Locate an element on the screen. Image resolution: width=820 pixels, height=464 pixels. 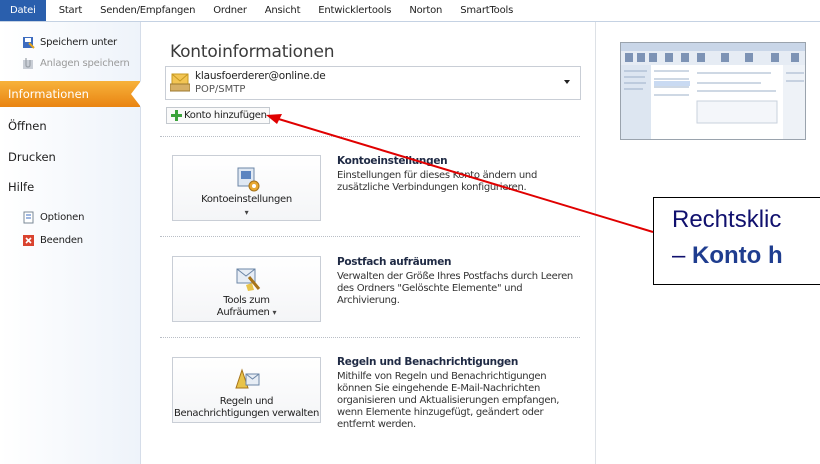
nav-item-oeffnen: Öffnen is located at coordinates (27, 126).